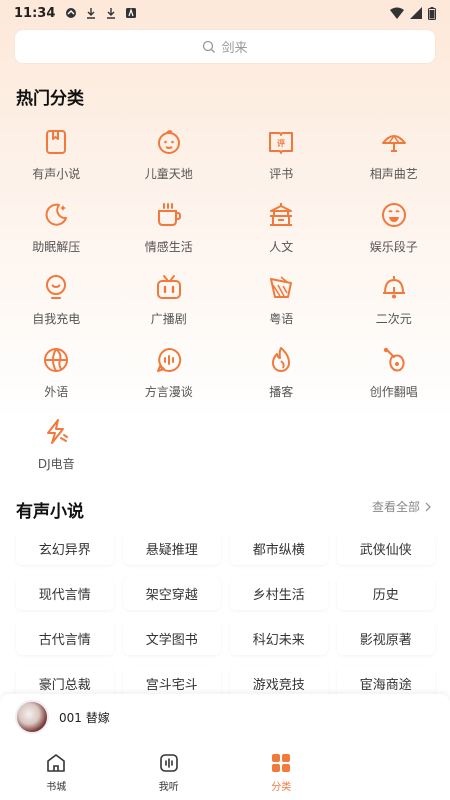 Image resolution: width=450 pixels, height=800 pixels. What do you see at coordinates (56, 162) in the screenshot?
I see `category-item: 有声小说` at bounding box center [56, 162].